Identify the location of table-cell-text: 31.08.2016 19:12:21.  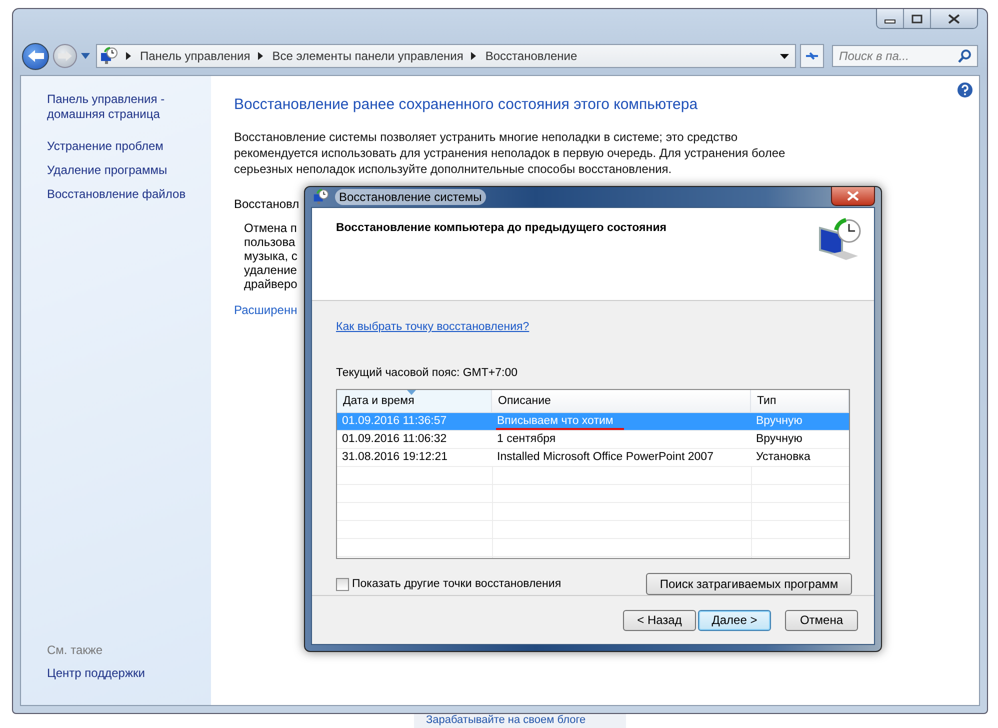
(395, 457).